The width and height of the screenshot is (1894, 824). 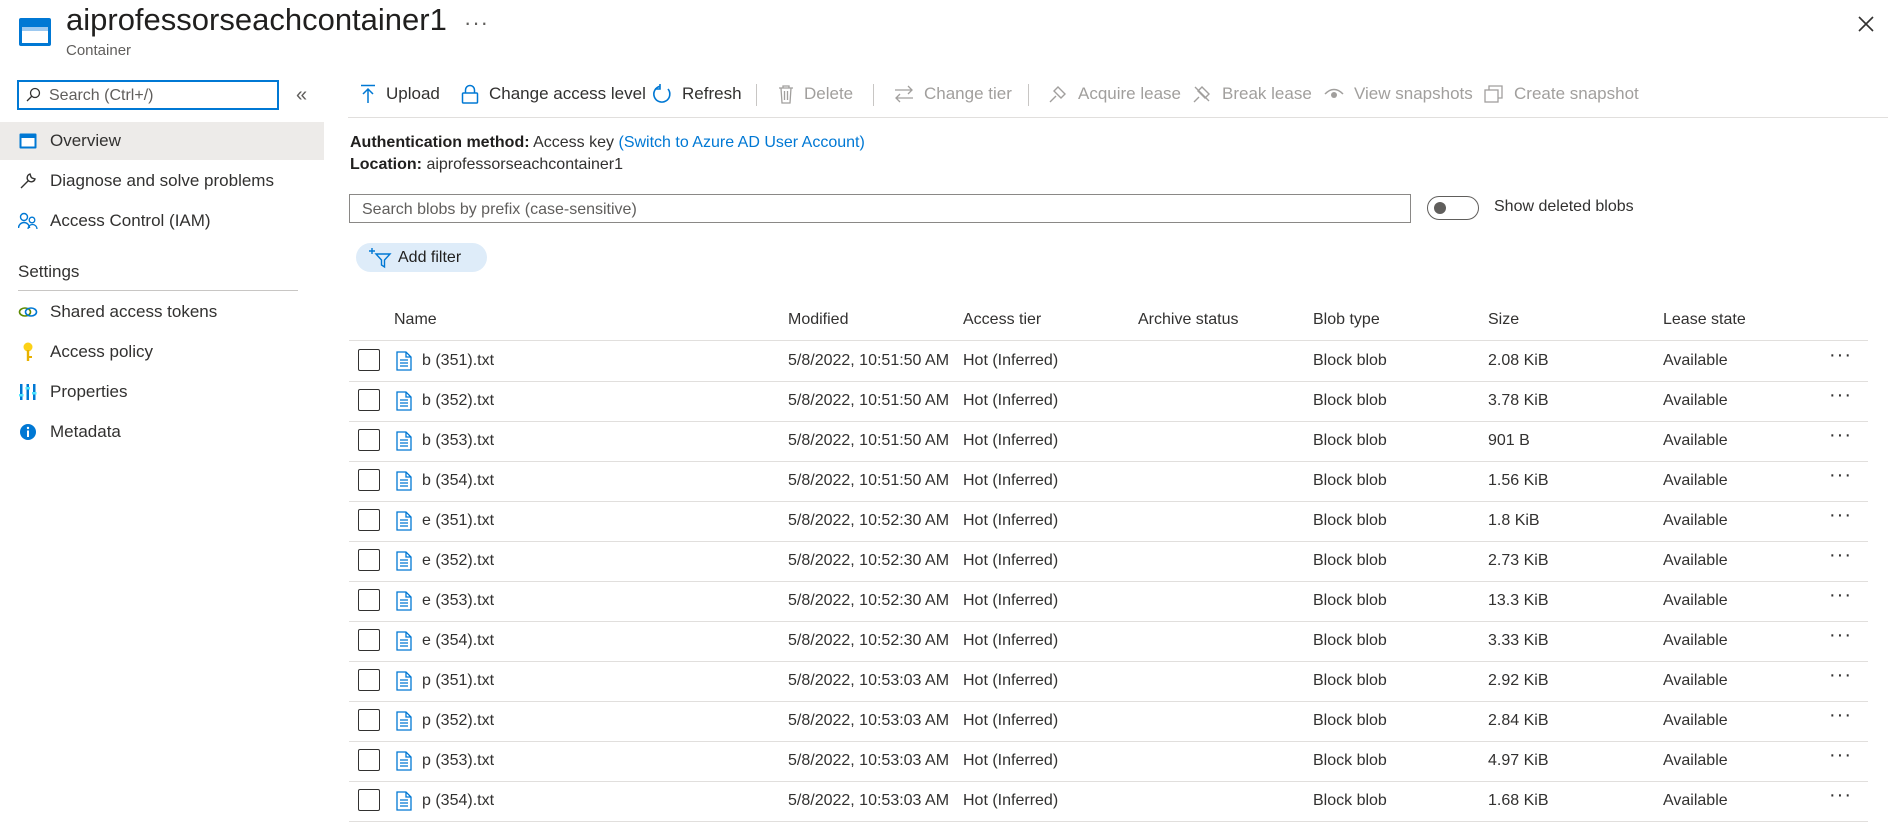 What do you see at coordinates (162, 221) in the screenshot?
I see `sidebar-item-iam: Access Control (IAM)` at bounding box center [162, 221].